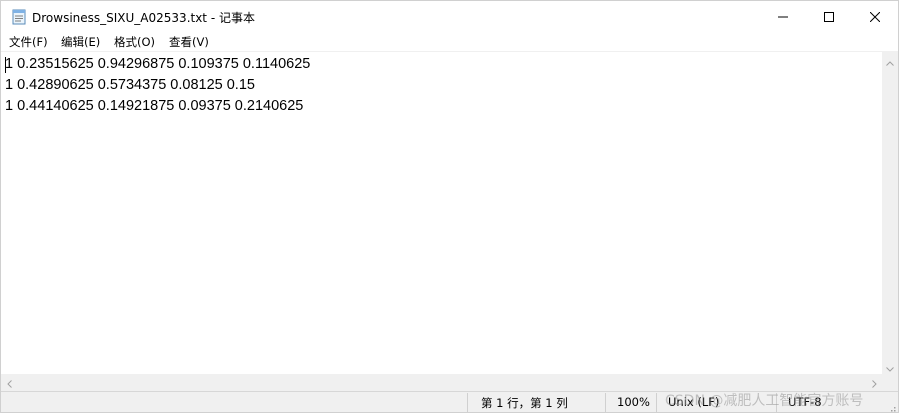  I want to click on menu-edit: 编辑(E), so click(80, 42).